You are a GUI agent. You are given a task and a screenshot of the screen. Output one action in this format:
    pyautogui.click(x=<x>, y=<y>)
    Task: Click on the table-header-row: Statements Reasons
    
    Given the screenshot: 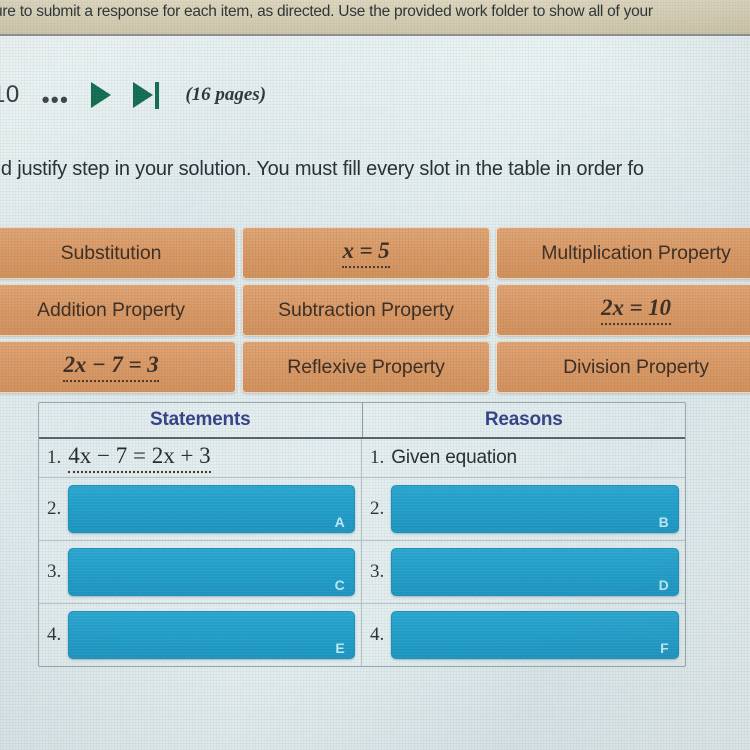 What is the action you would take?
    pyautogui.click(x=362, y=421)
    